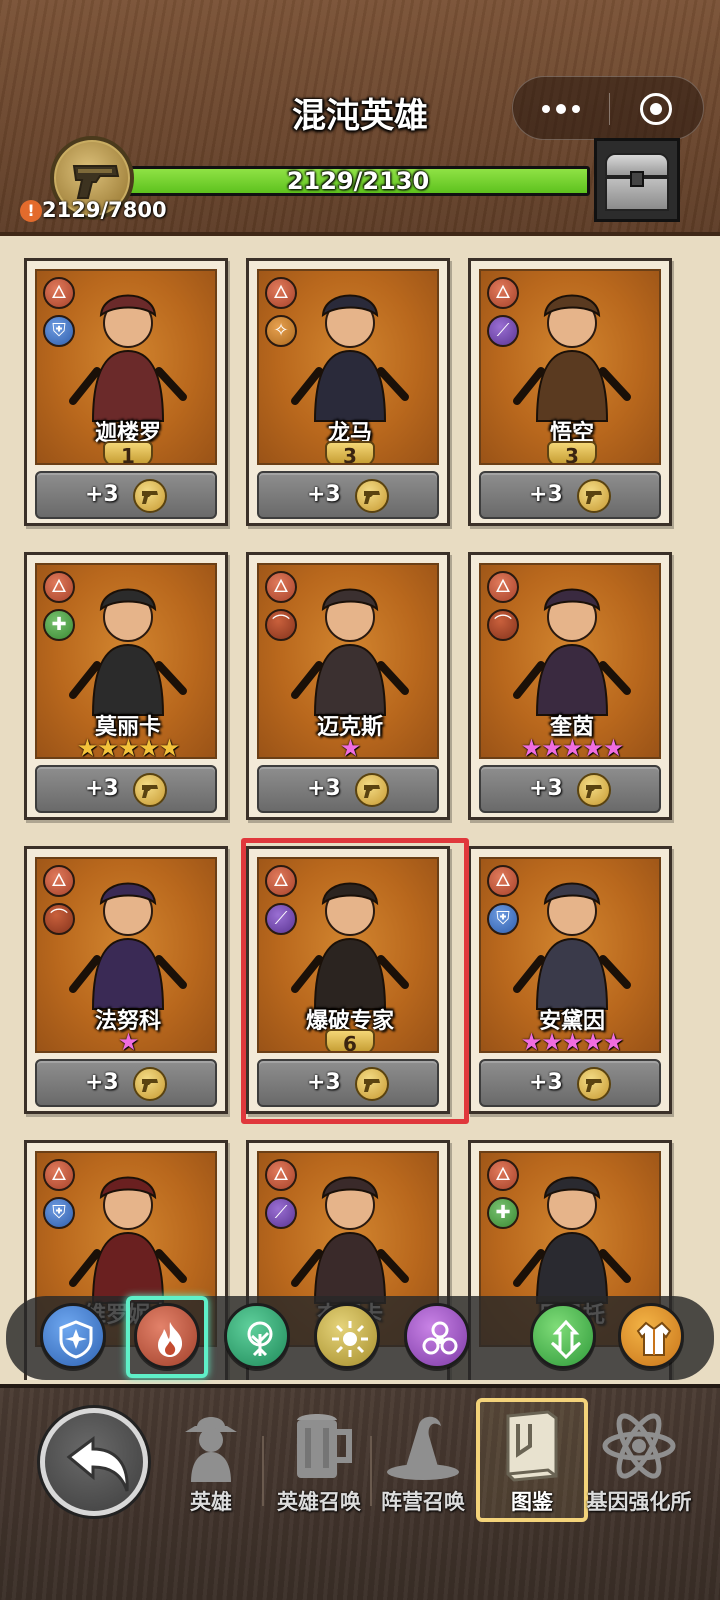  What do you see at coordinates (348, 955) in the screenshot?
I see `hero-portrait: 🜂 ⟋ 爆破专家 6` at bounding box center [348, 955].